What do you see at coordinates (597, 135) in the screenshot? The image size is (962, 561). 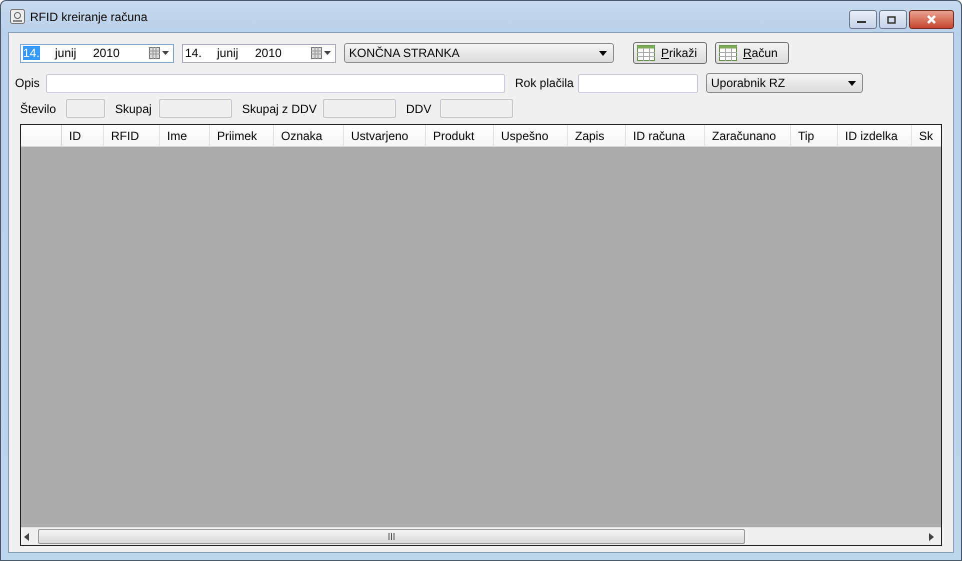 I see `column-header: Zapis` at bounding box center [597, 135].